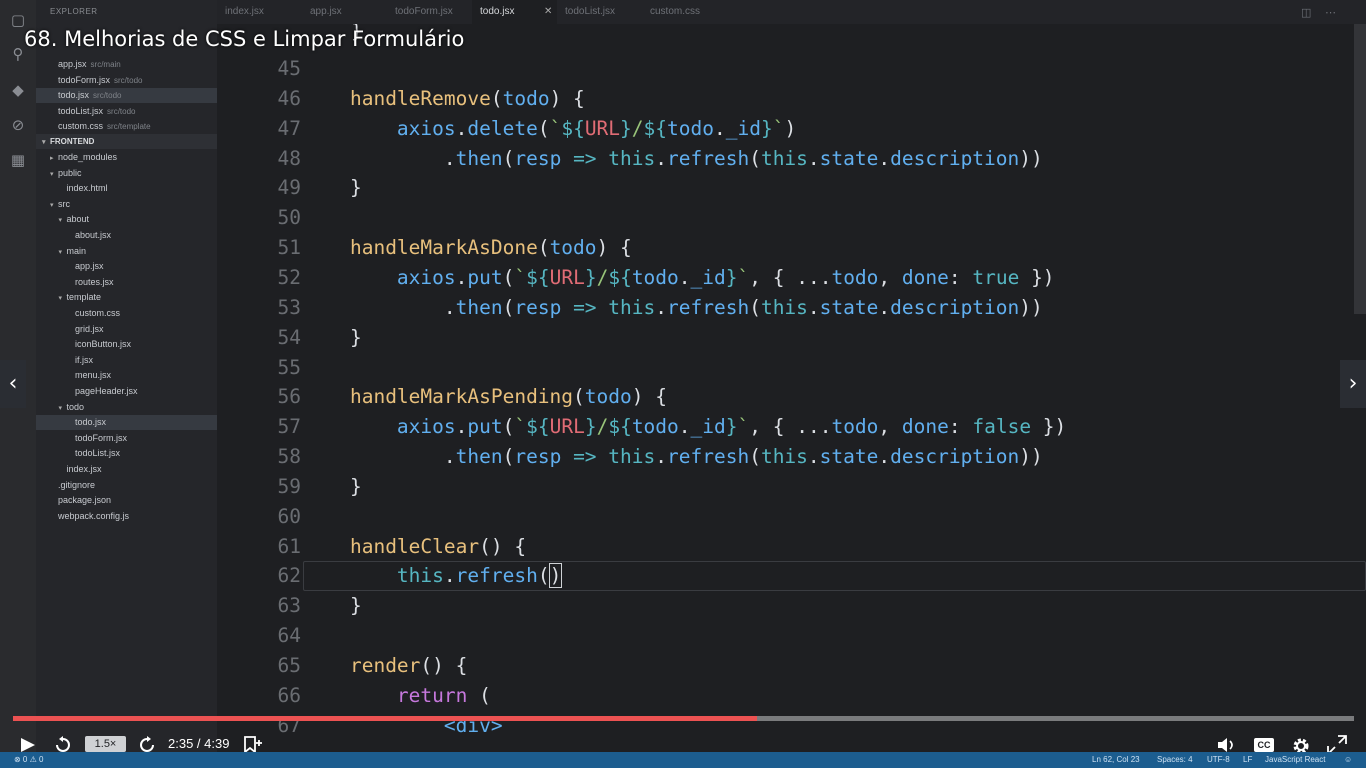  What do you see at coordinates (1264, 745) in the screenshot?
I see `captions-button: CC` at bounding box center [1264, 745].